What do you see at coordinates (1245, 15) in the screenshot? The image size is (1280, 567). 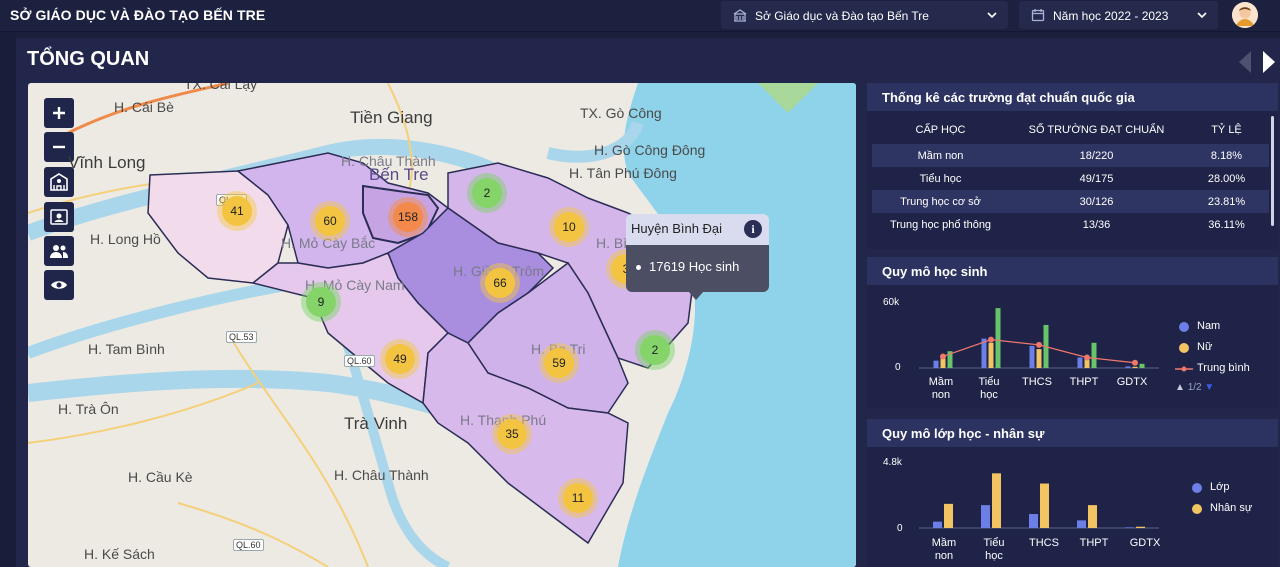 I see `user-avatar` at bounding box center [1245, 15].